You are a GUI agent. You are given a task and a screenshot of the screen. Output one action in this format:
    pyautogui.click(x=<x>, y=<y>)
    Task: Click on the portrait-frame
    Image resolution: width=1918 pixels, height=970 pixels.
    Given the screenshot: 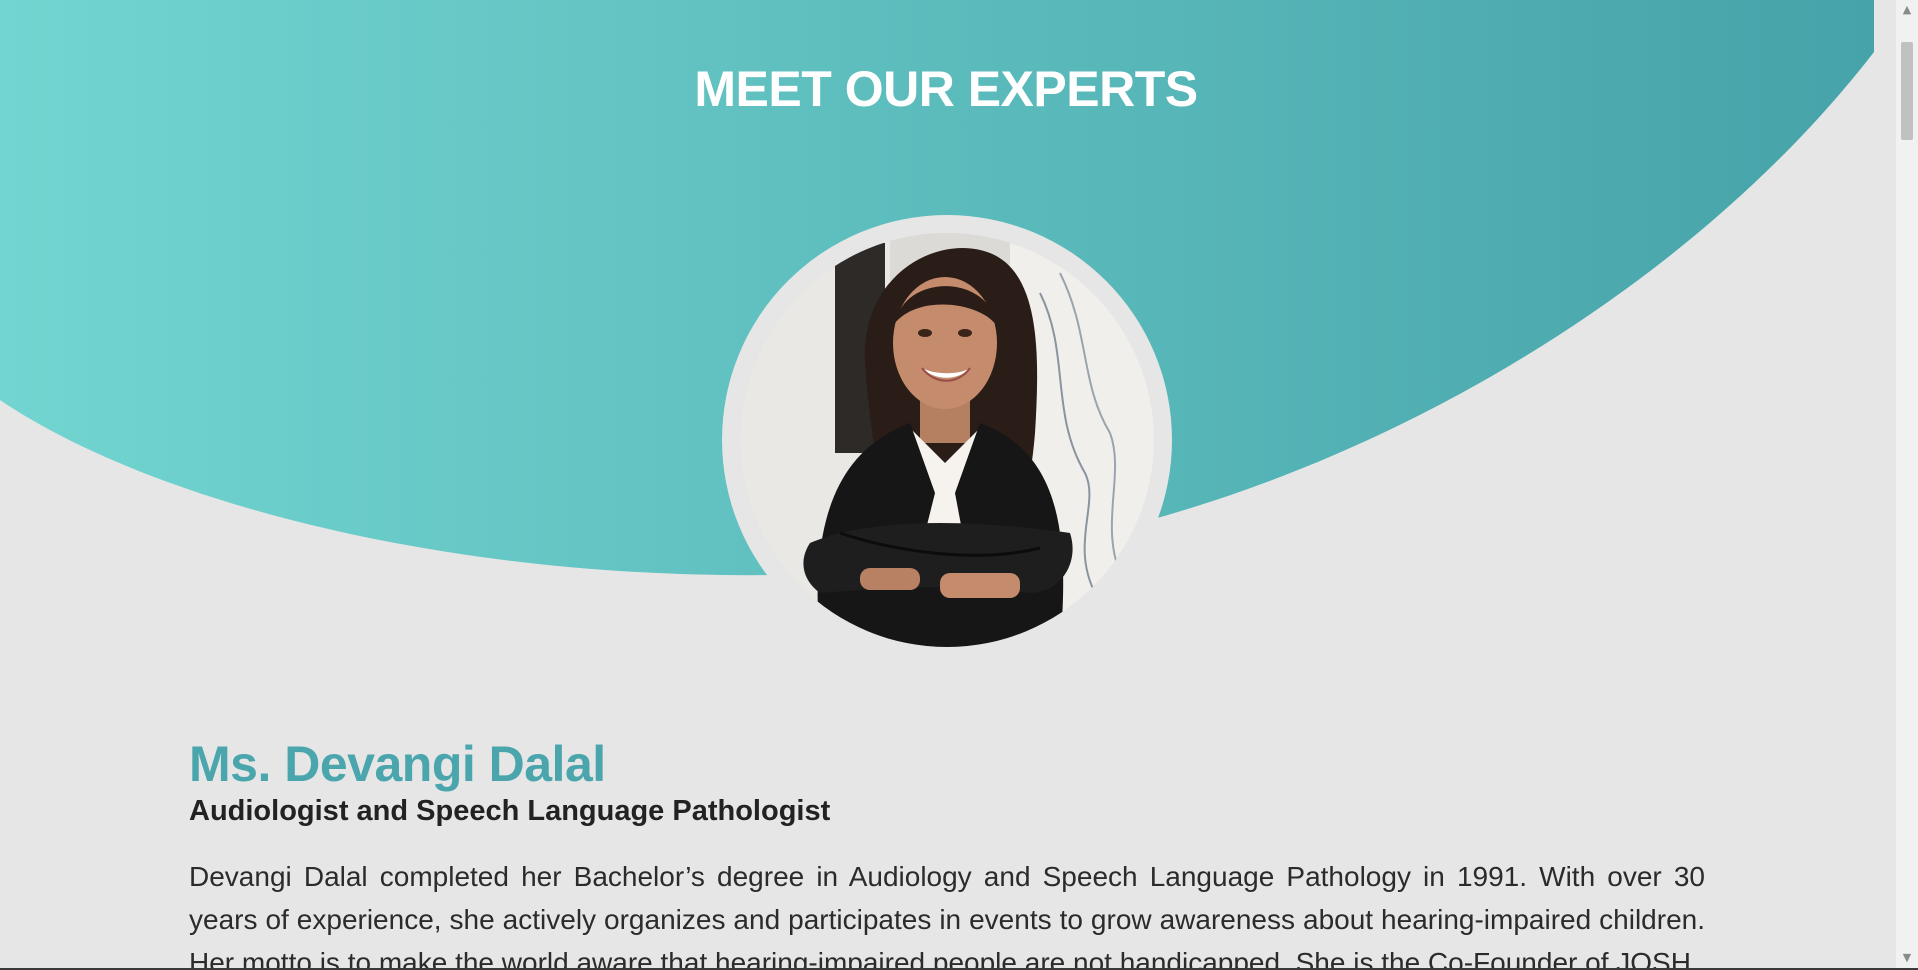 What is the action you would take?
    pyautogui.click(x=947, y=440)
    